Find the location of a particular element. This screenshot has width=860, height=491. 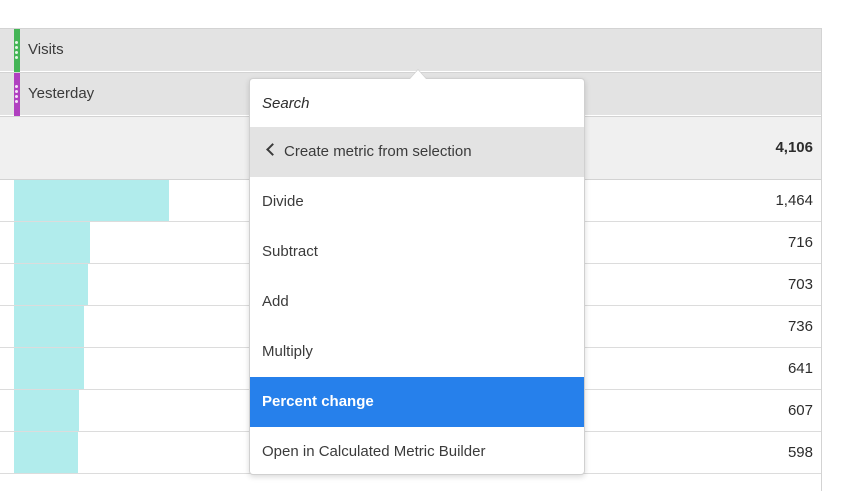

menu-item-open-in-calculated-metric-builder: Open in Calculated Metric Builder is located at coordinates (417, 452).